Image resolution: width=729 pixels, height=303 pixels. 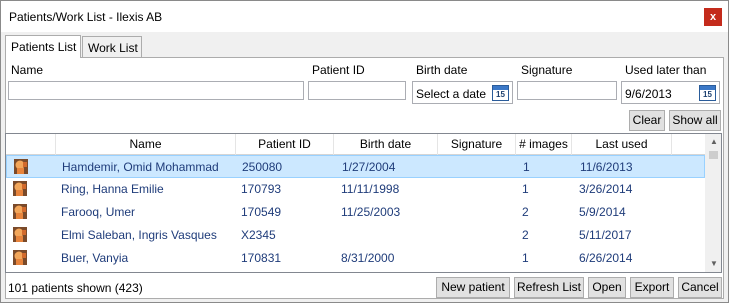 What do you see at coordinates (112, 47) in the screenshot?
I see `tab-work-list: Work List` at bounding box center [112, 47].